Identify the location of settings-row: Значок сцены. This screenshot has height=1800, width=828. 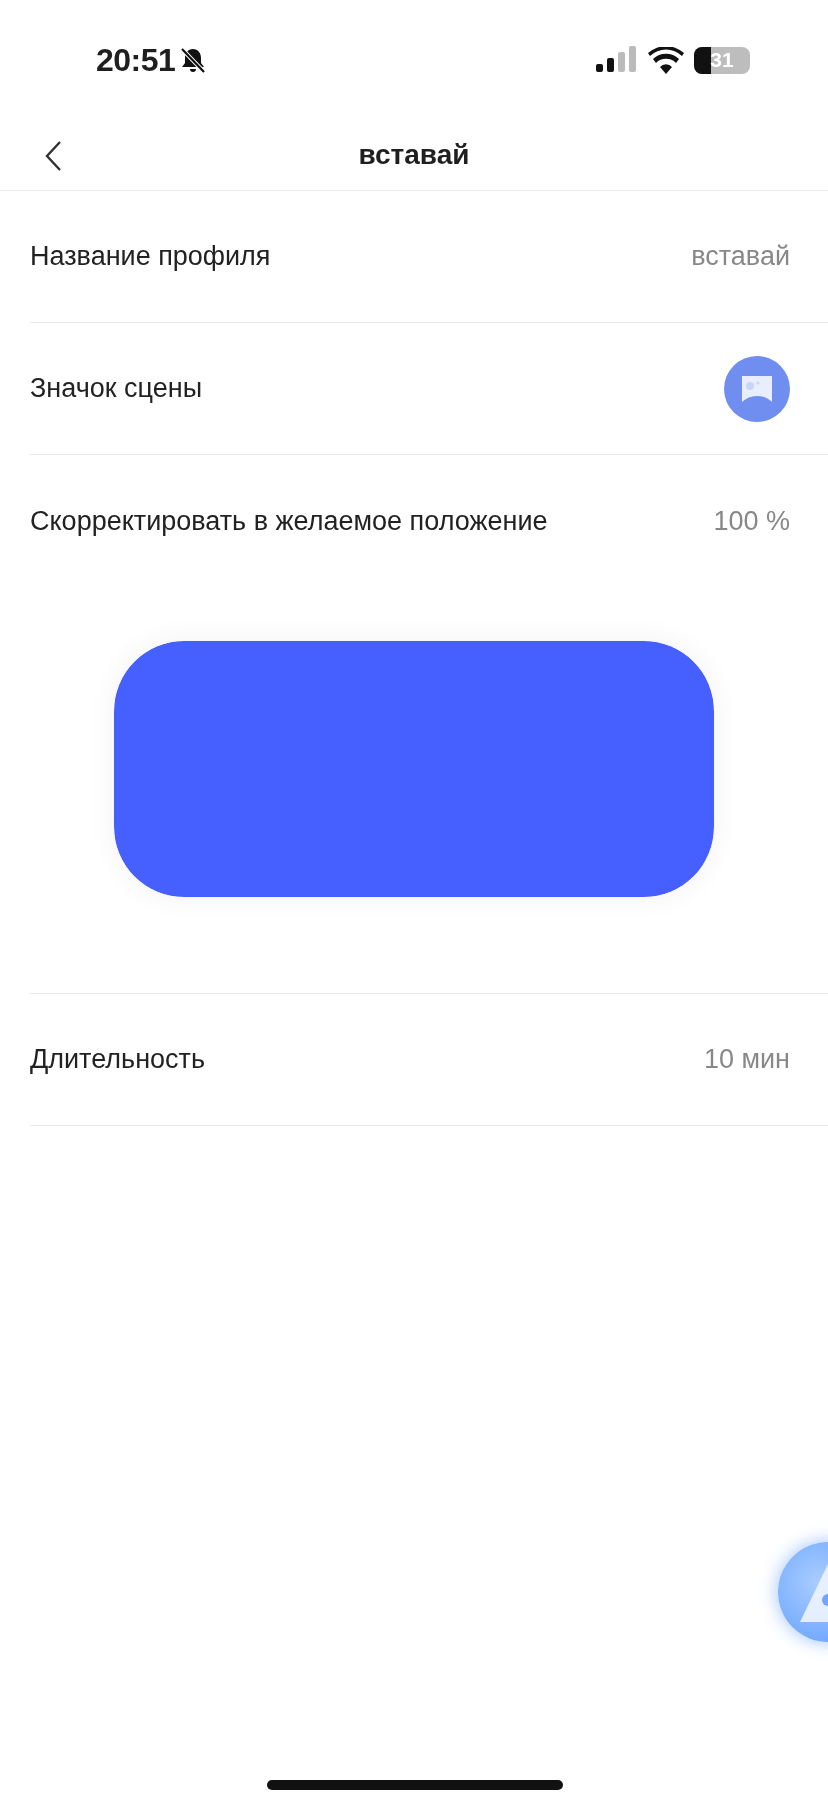
(429, 389).